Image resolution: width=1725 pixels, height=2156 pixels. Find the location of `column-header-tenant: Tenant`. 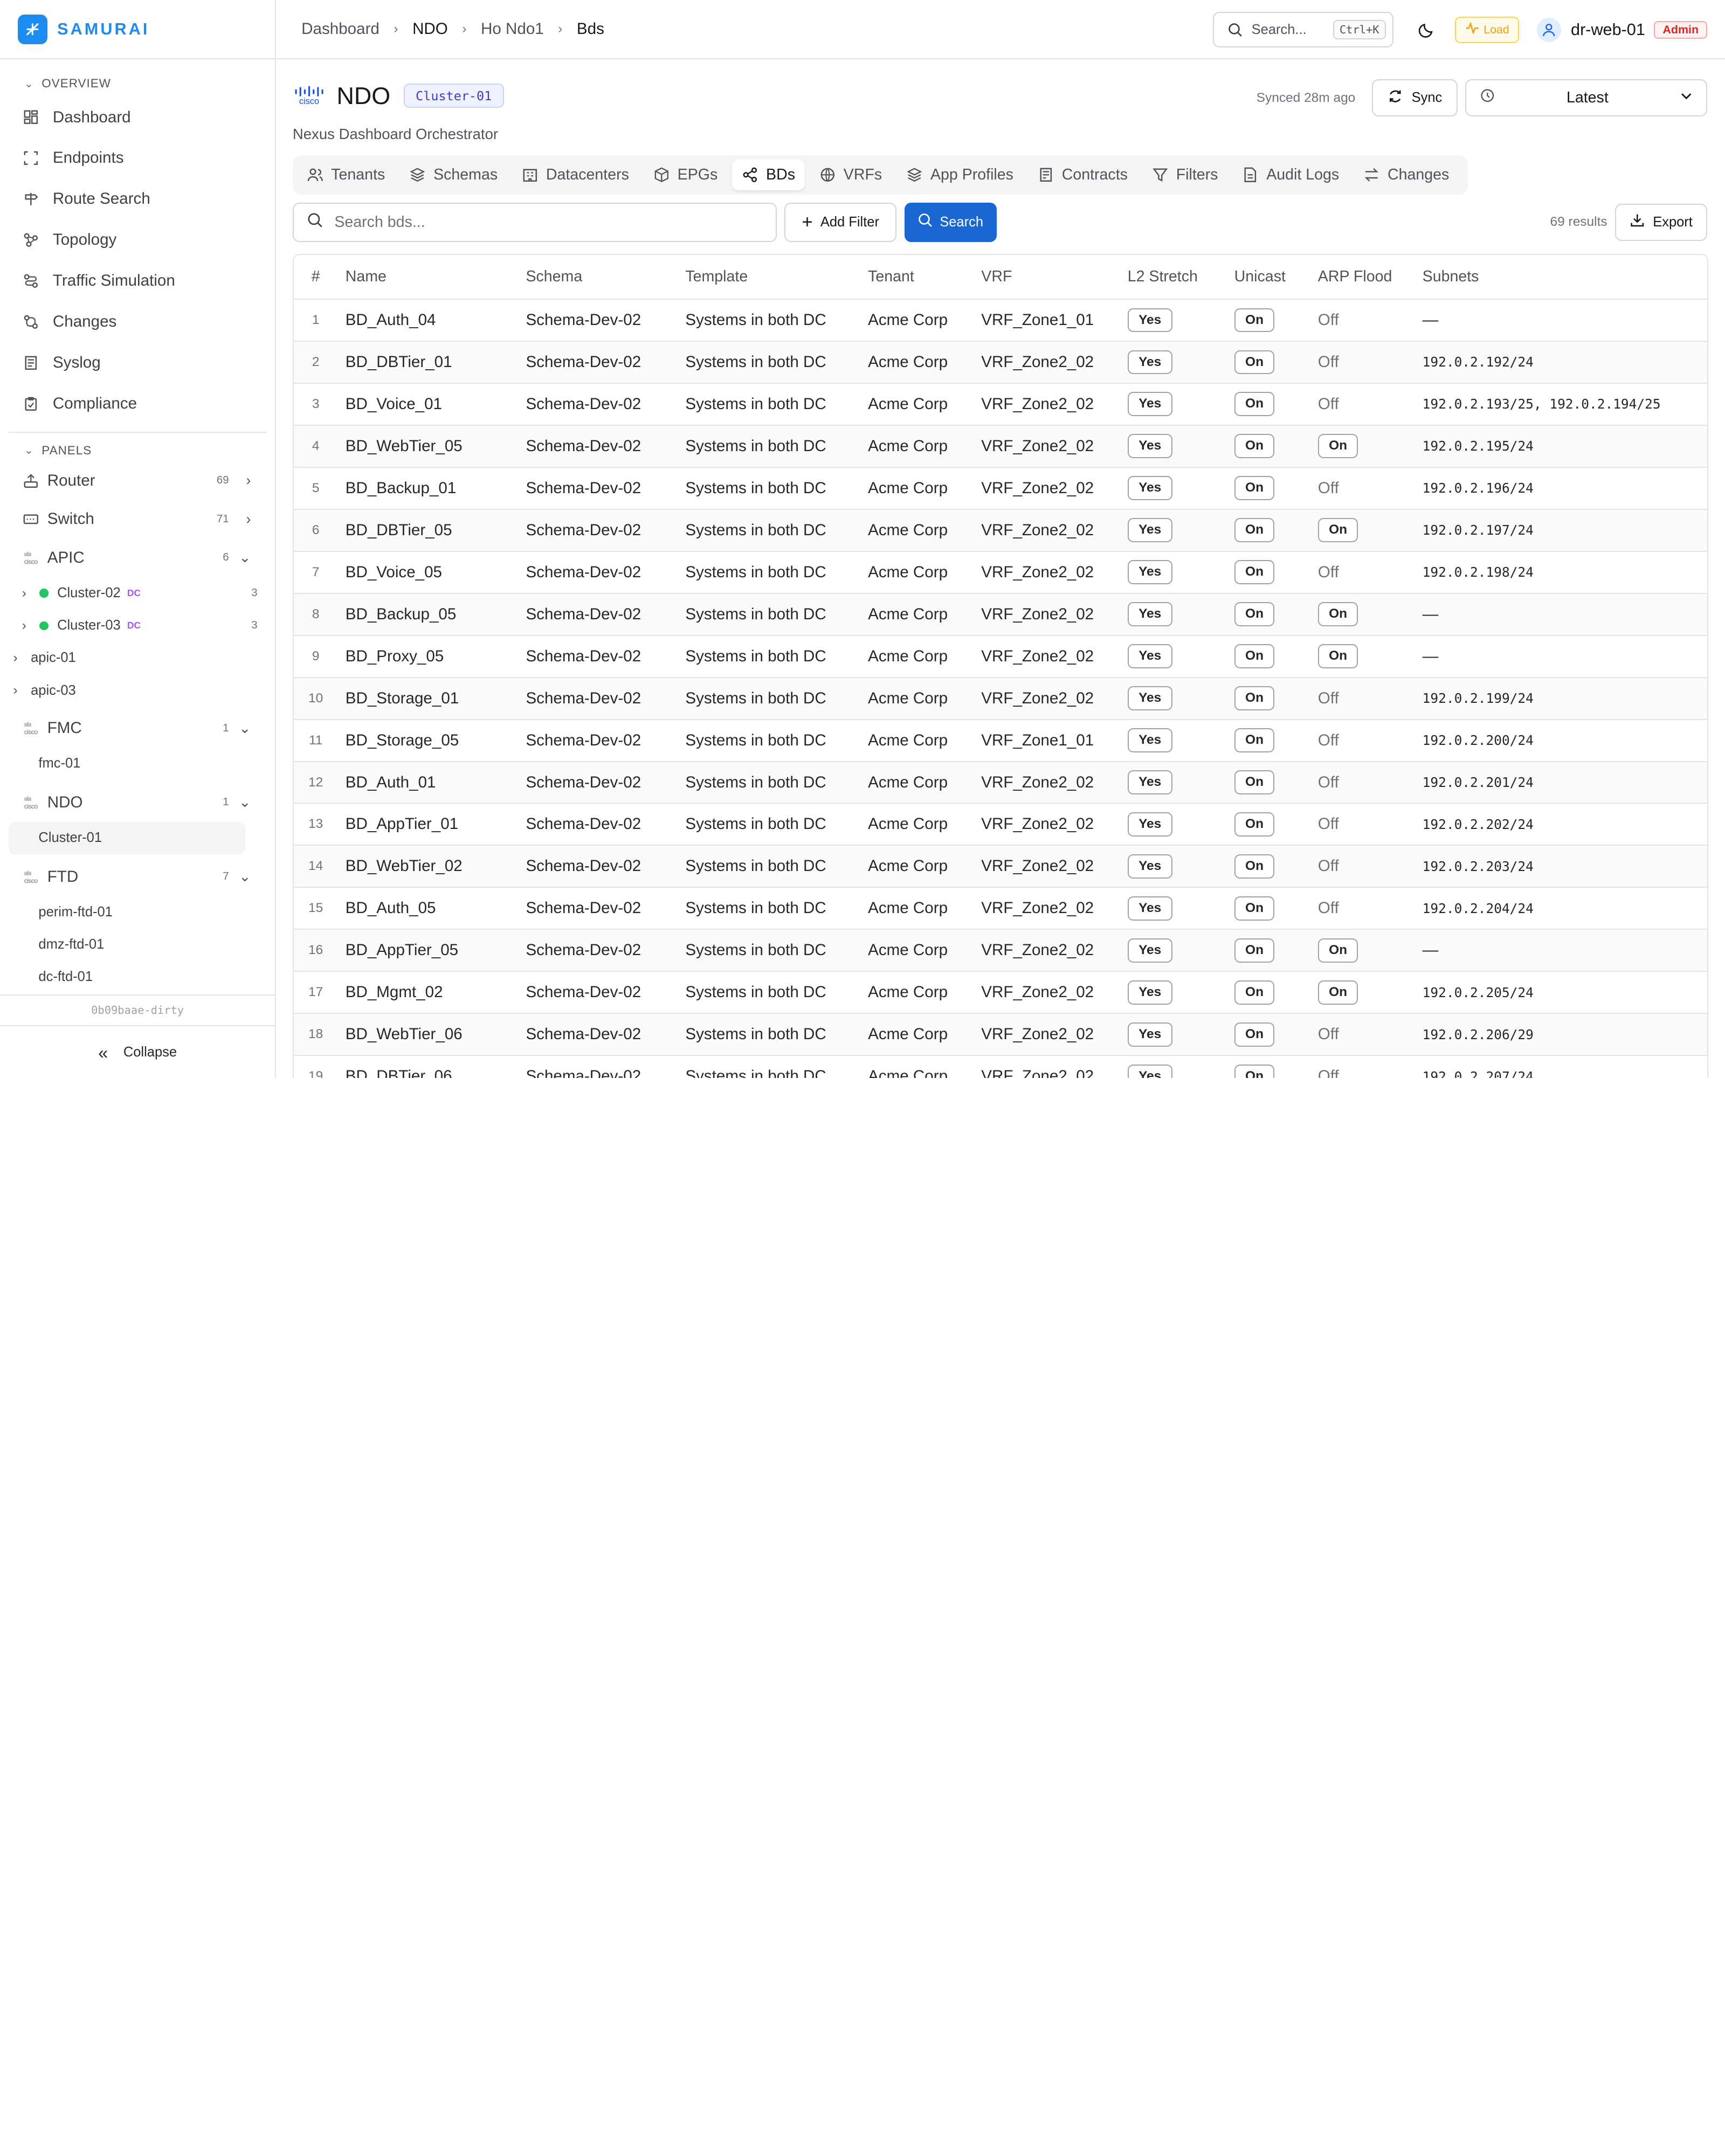

column-header-tenant: Tenant is located at coordinates (917, 277).